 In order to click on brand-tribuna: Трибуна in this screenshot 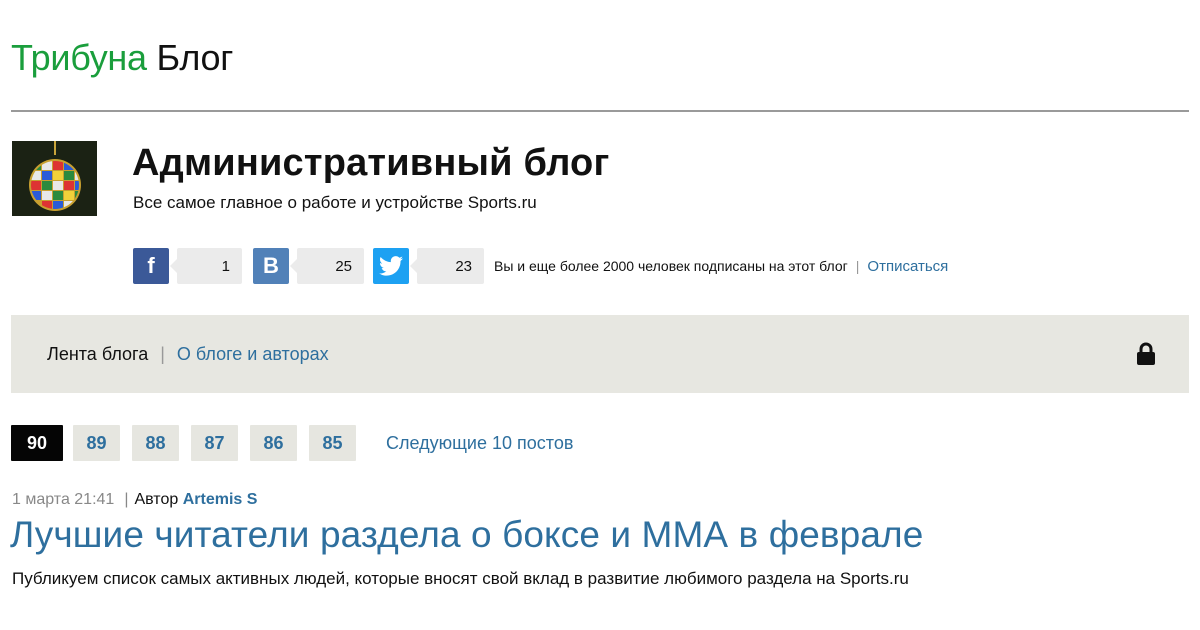, I will do `click(79, 57)`.